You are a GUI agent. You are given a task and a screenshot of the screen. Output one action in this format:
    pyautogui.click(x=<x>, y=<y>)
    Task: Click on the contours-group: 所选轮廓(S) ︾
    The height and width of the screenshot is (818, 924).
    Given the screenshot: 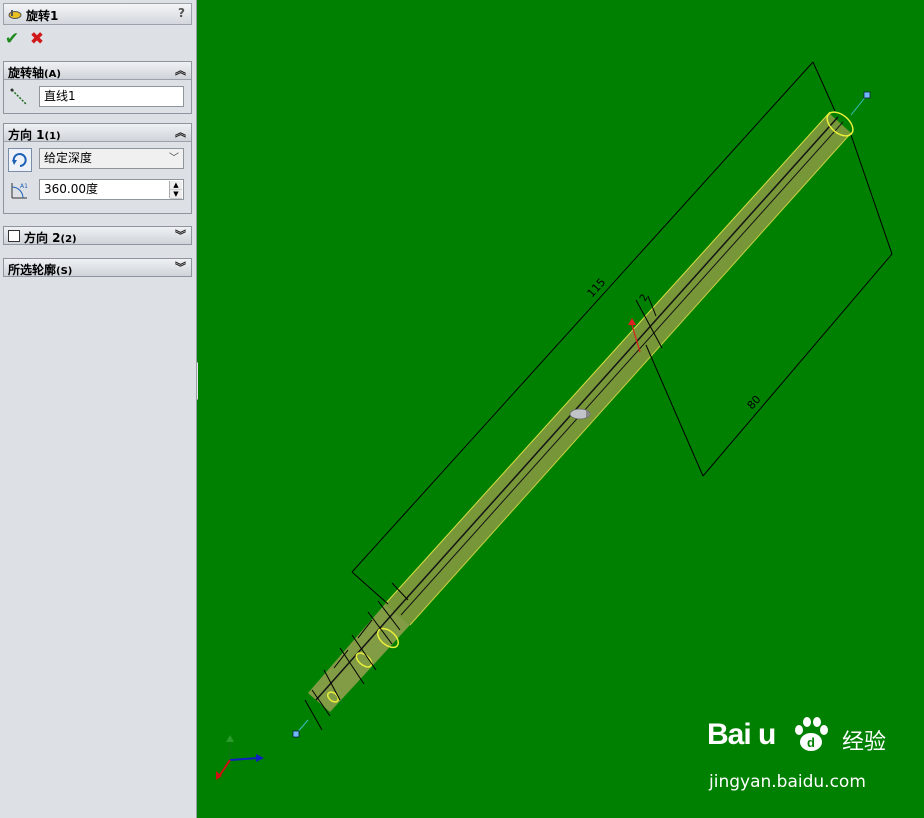 What is the action you would take?
    pyautogui.click(x=97, y=267)
    